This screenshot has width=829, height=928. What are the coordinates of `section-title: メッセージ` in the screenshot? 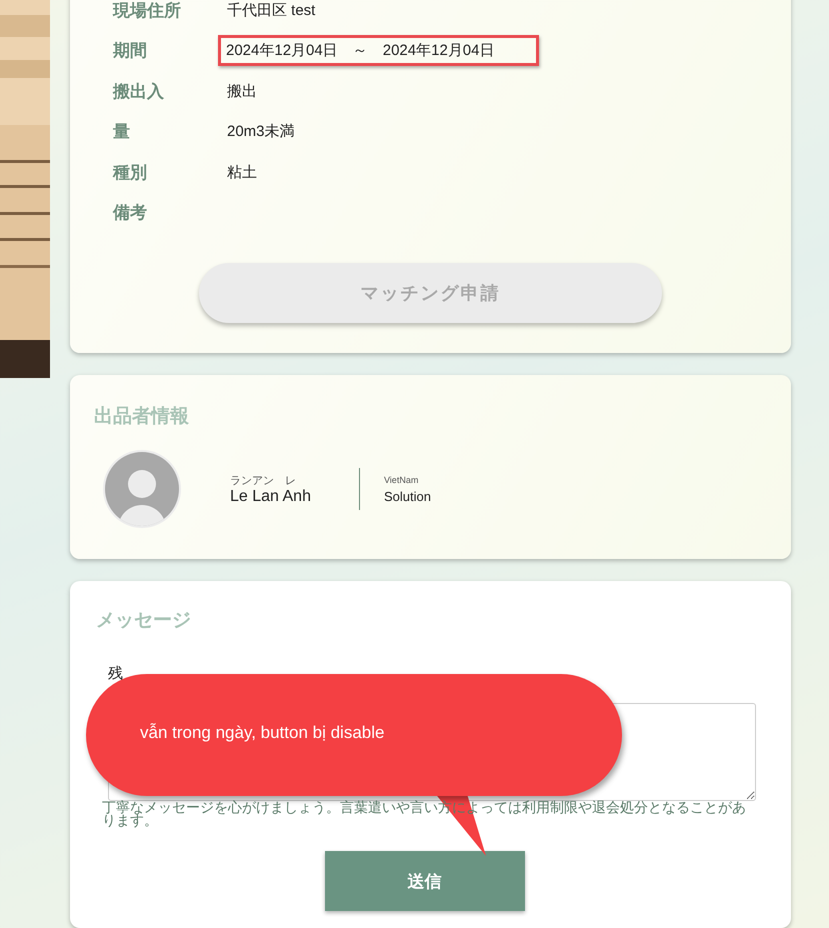 It's located at (144, 621).